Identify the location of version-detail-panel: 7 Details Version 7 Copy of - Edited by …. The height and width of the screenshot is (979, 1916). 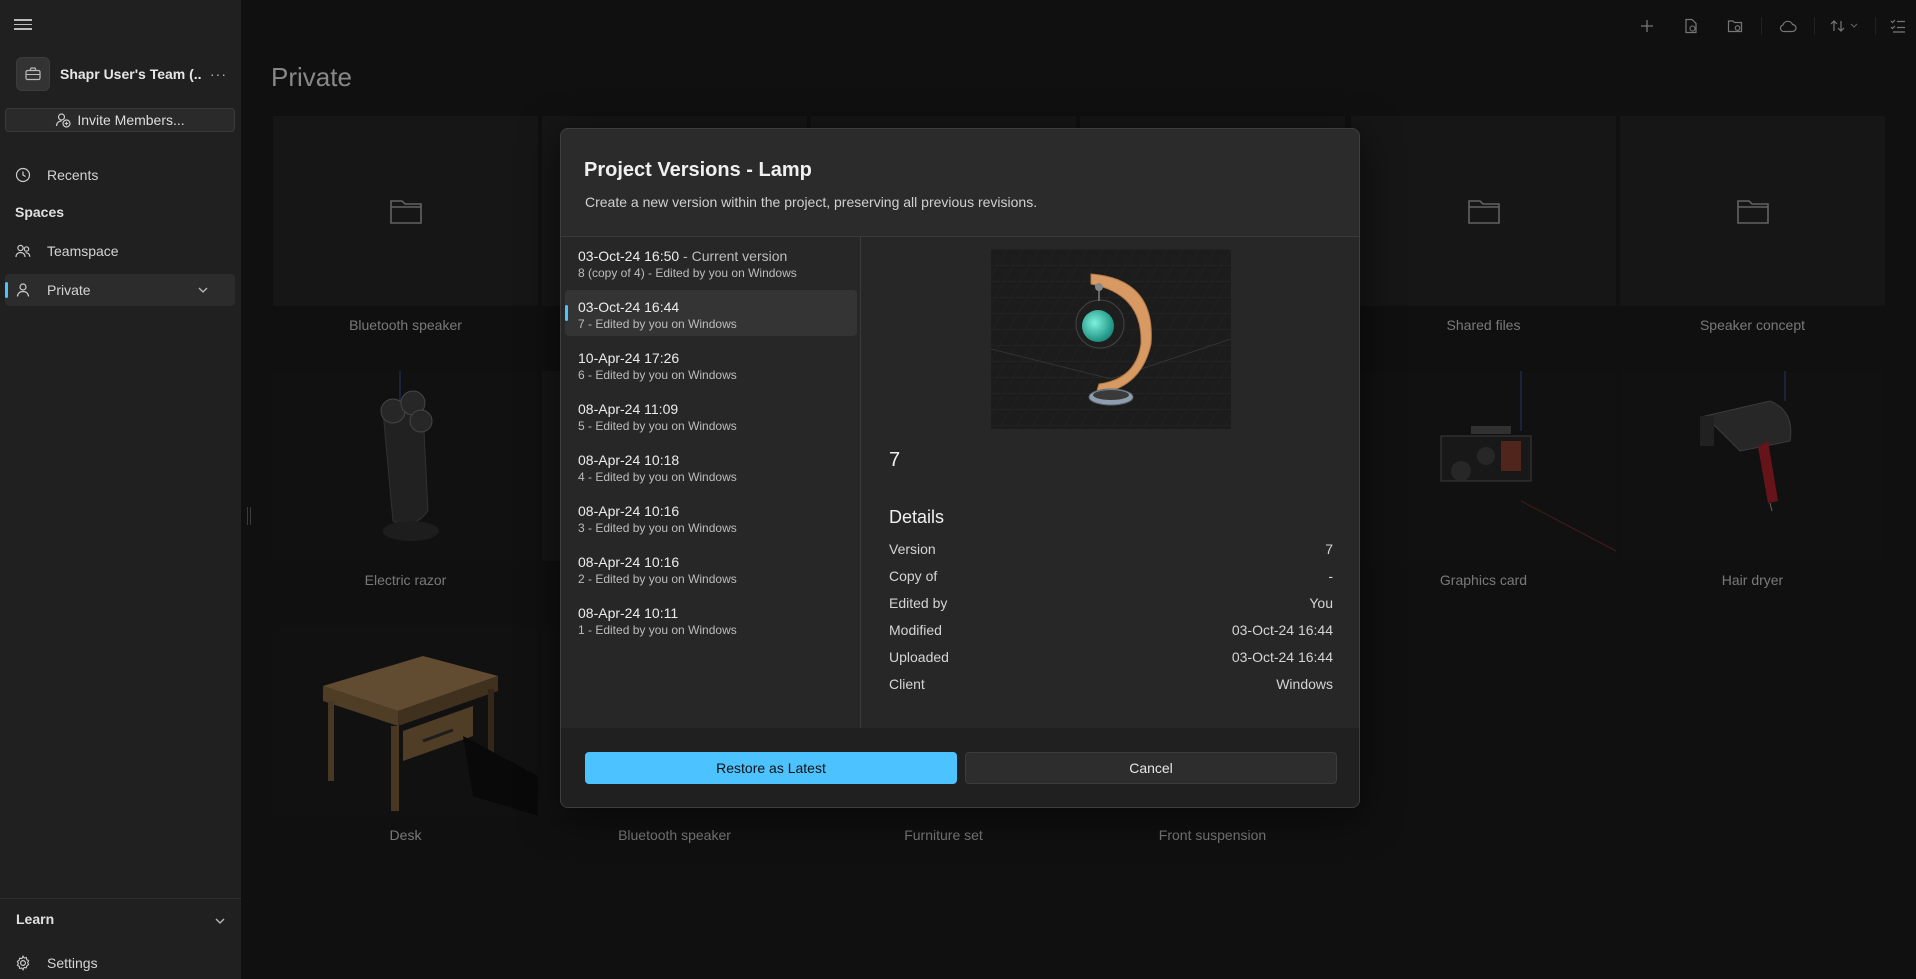
(1110, 483).